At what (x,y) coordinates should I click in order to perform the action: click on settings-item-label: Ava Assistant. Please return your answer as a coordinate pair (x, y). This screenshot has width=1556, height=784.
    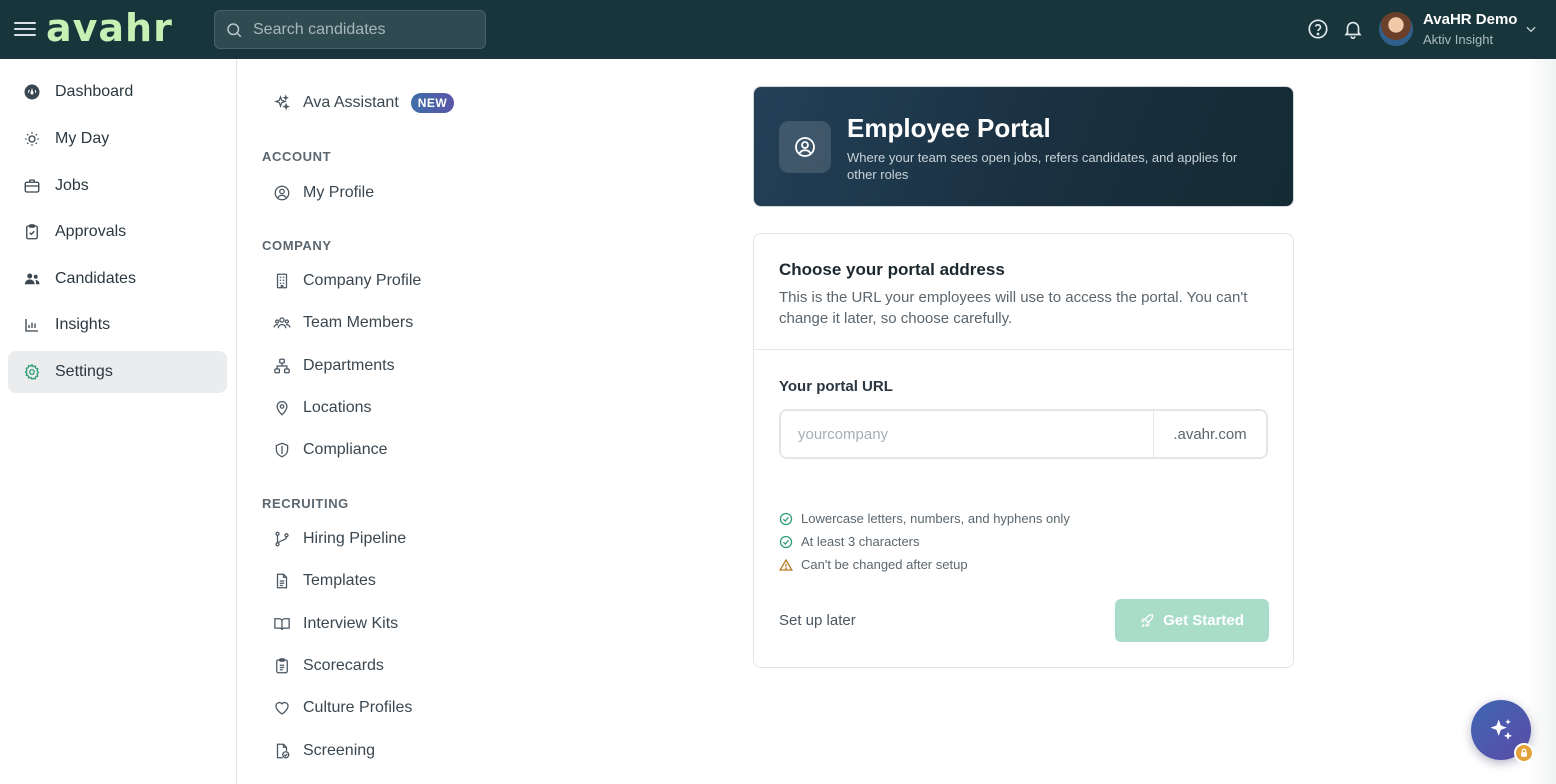
    Looking at the image, I should click on (351, 102).